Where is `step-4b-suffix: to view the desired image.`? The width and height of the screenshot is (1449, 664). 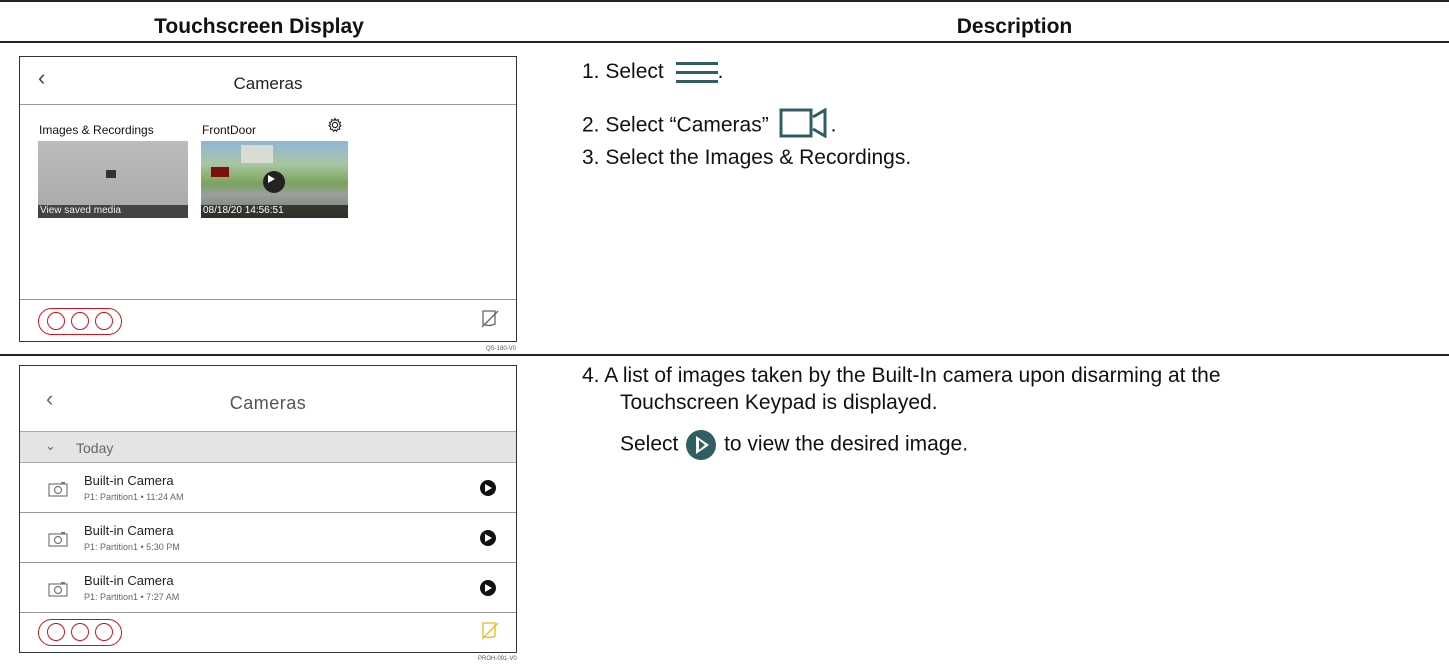 step-4b-suffix: to view the desired image. is located at coordinates (846, 444).